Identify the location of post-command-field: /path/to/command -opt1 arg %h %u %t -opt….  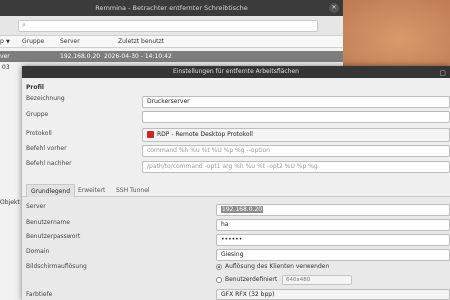
(296, 167).